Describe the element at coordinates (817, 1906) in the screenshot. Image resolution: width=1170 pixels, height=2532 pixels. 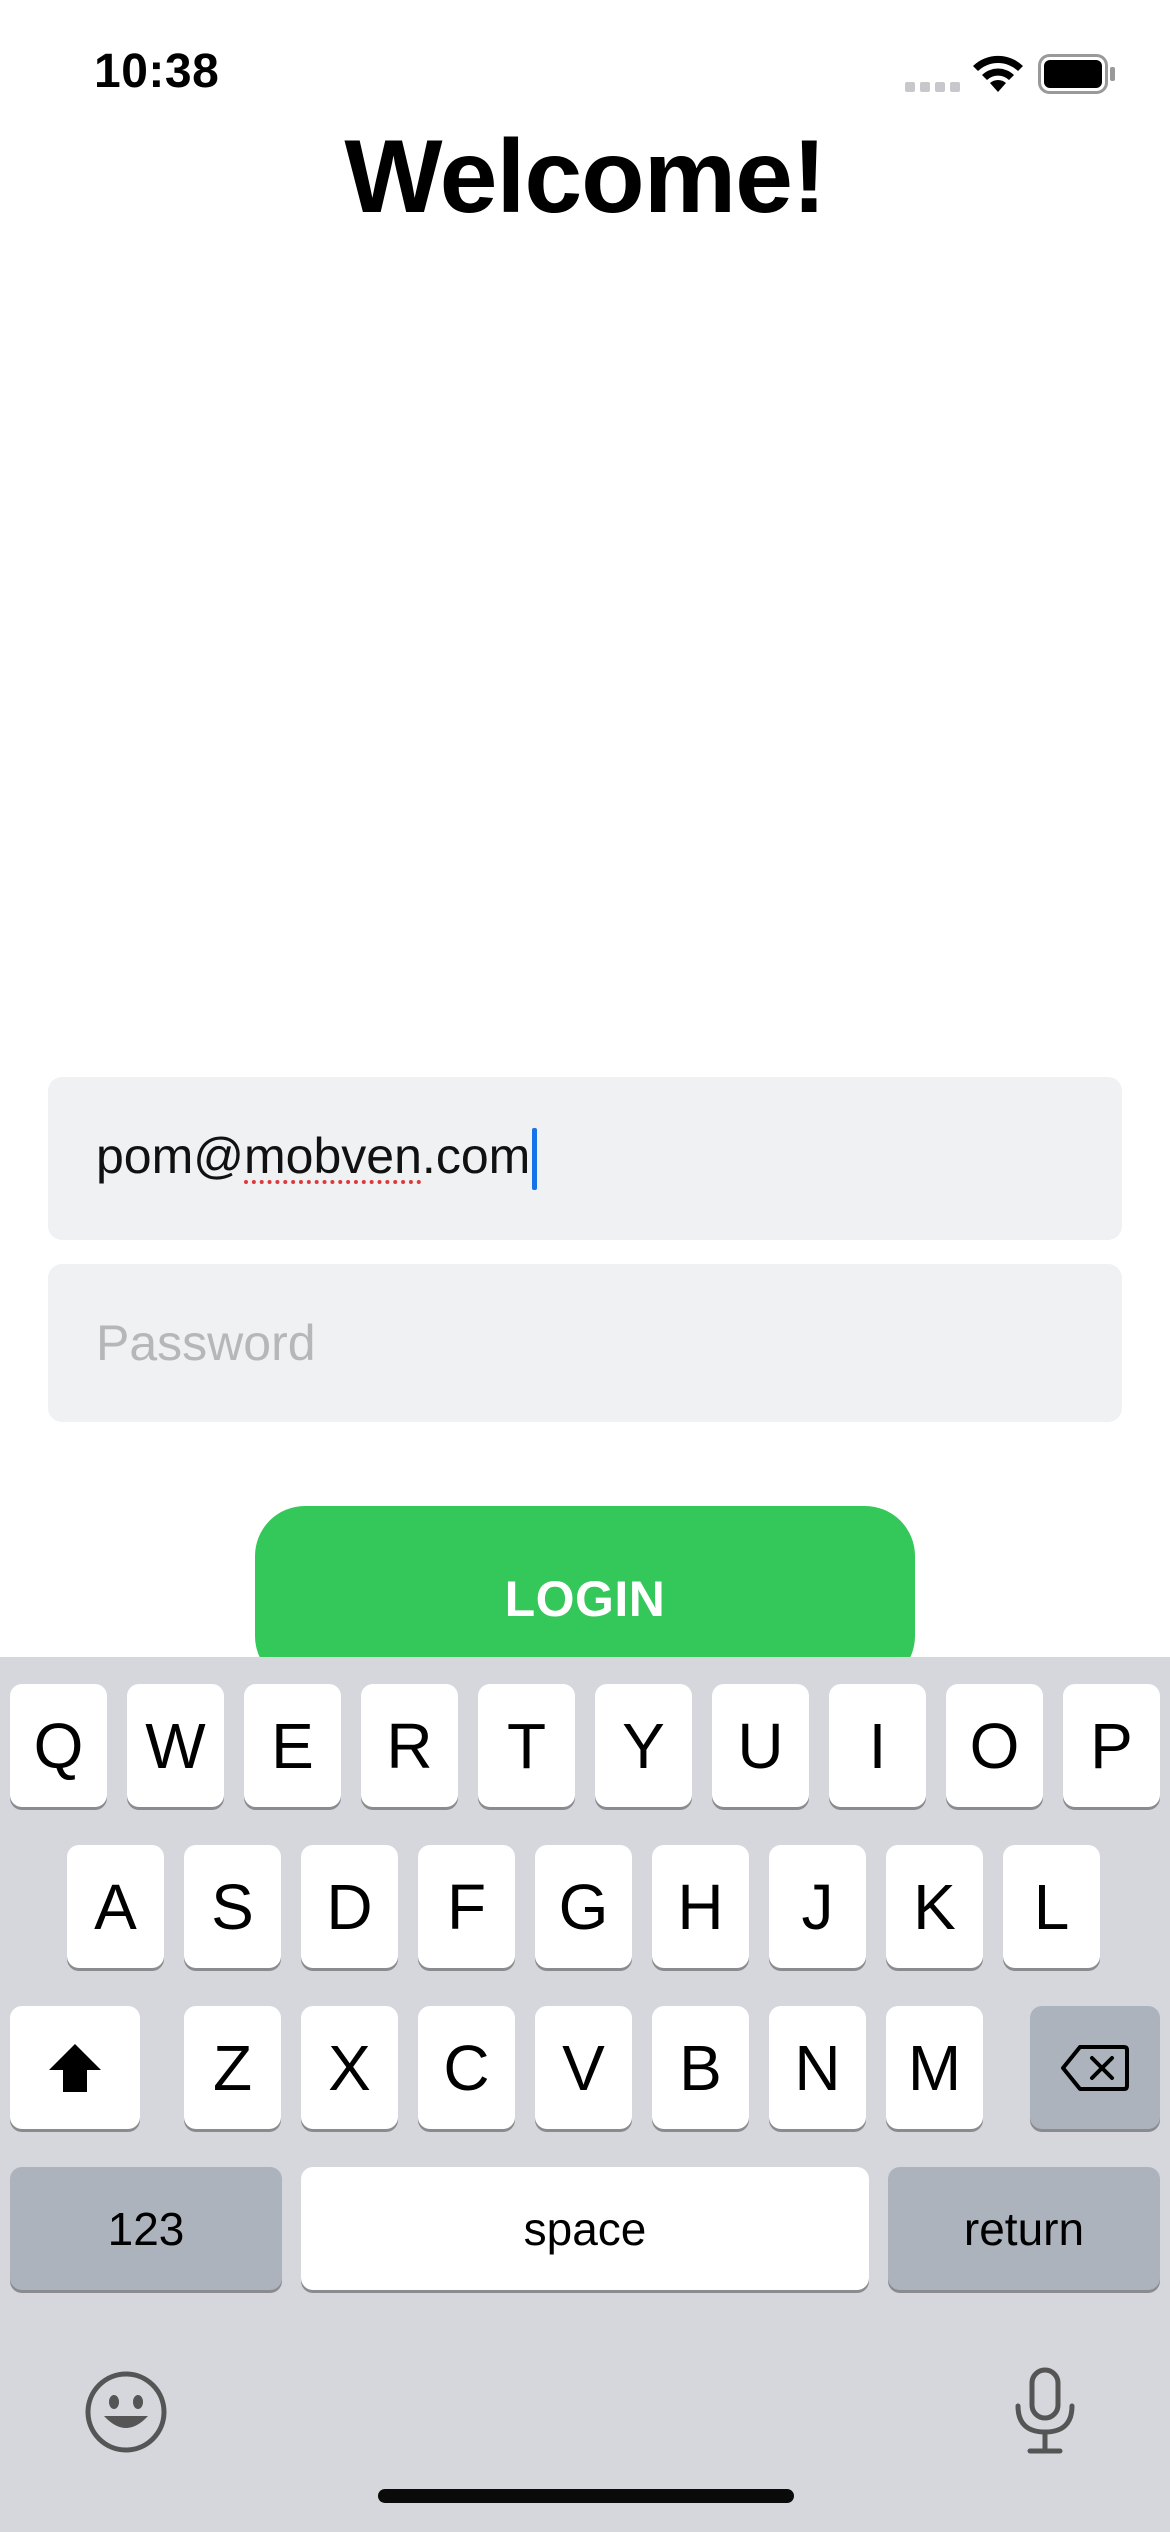
I see `key-j: J` at that location.